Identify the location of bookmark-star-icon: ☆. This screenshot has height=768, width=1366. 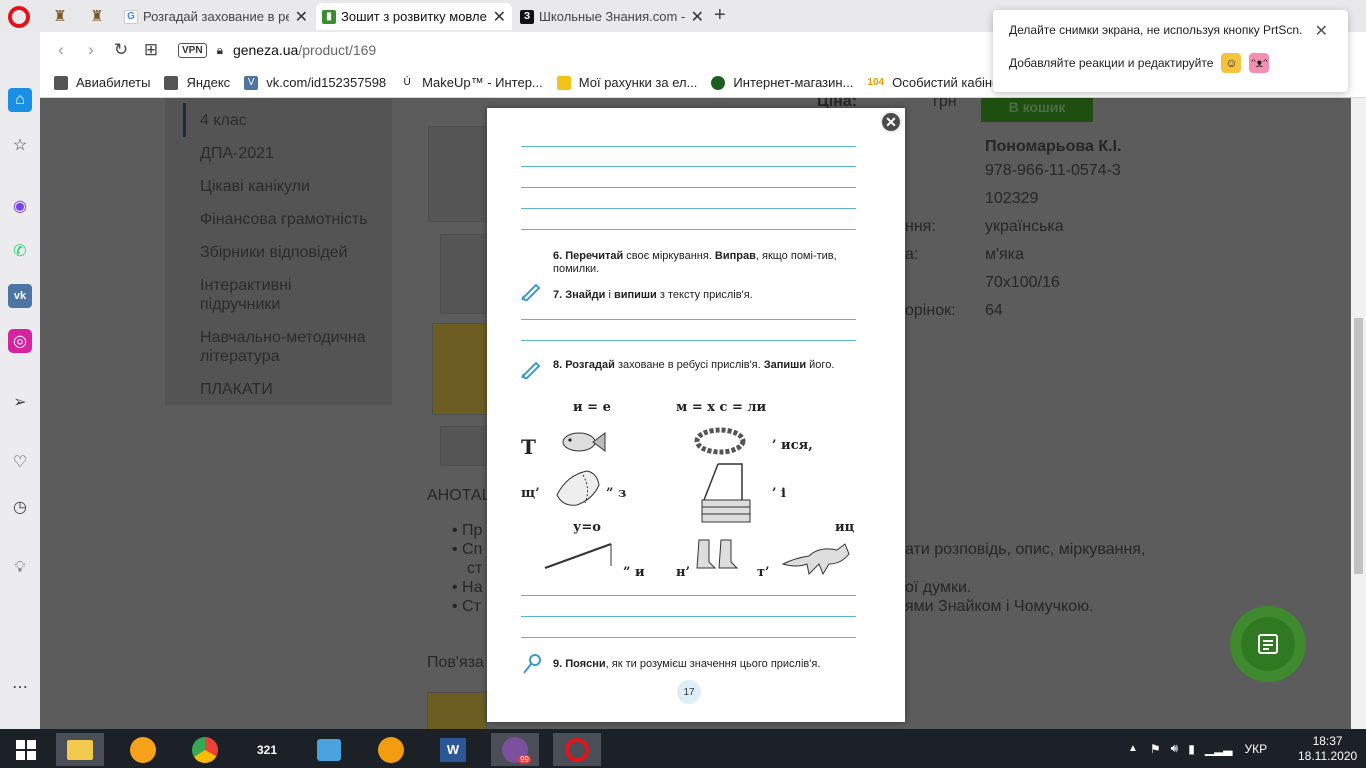
(20, 145).